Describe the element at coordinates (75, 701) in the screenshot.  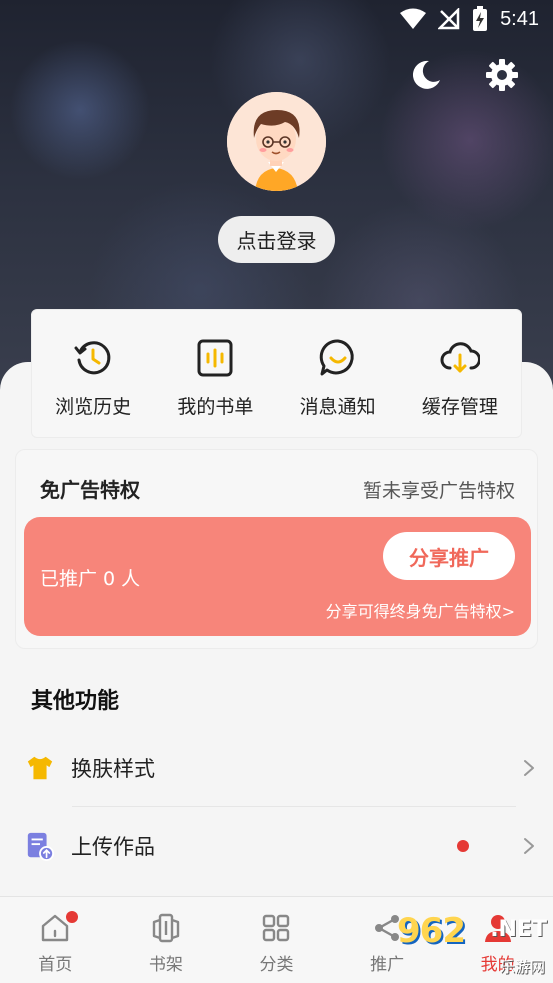
I see `other-features-title: 其他功能` at that location.